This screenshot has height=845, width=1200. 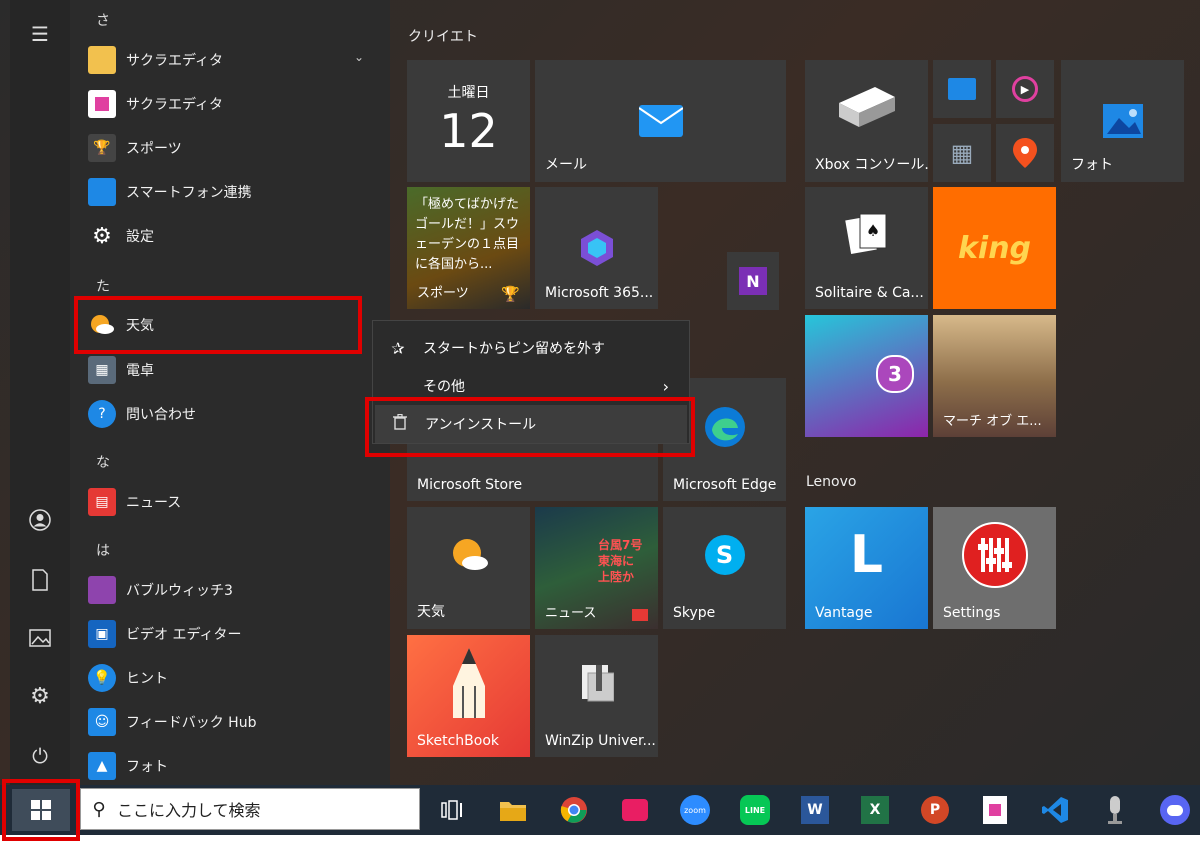 I want to click on tile-king: king, so click(x=994, y=248).